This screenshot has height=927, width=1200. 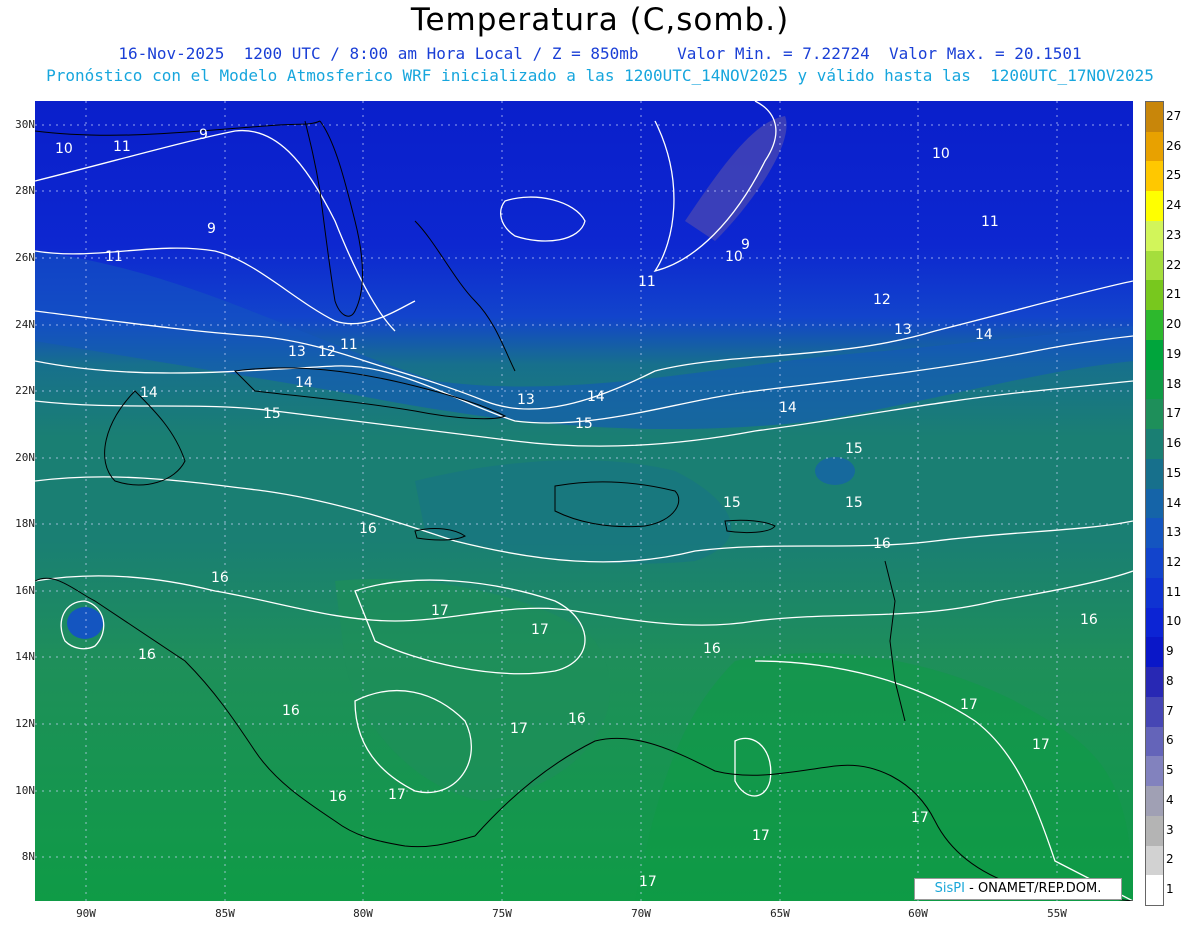 What do you see at coordinates (86, 913) in the screenshot?
I see `lon-label: 90W` at bounding box center [86, 913].